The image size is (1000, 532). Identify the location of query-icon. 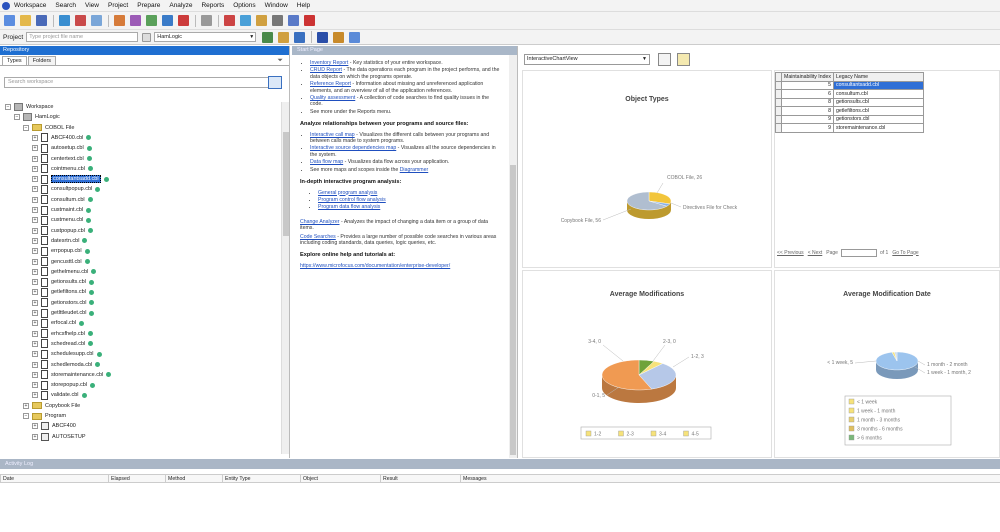
(229, 20).